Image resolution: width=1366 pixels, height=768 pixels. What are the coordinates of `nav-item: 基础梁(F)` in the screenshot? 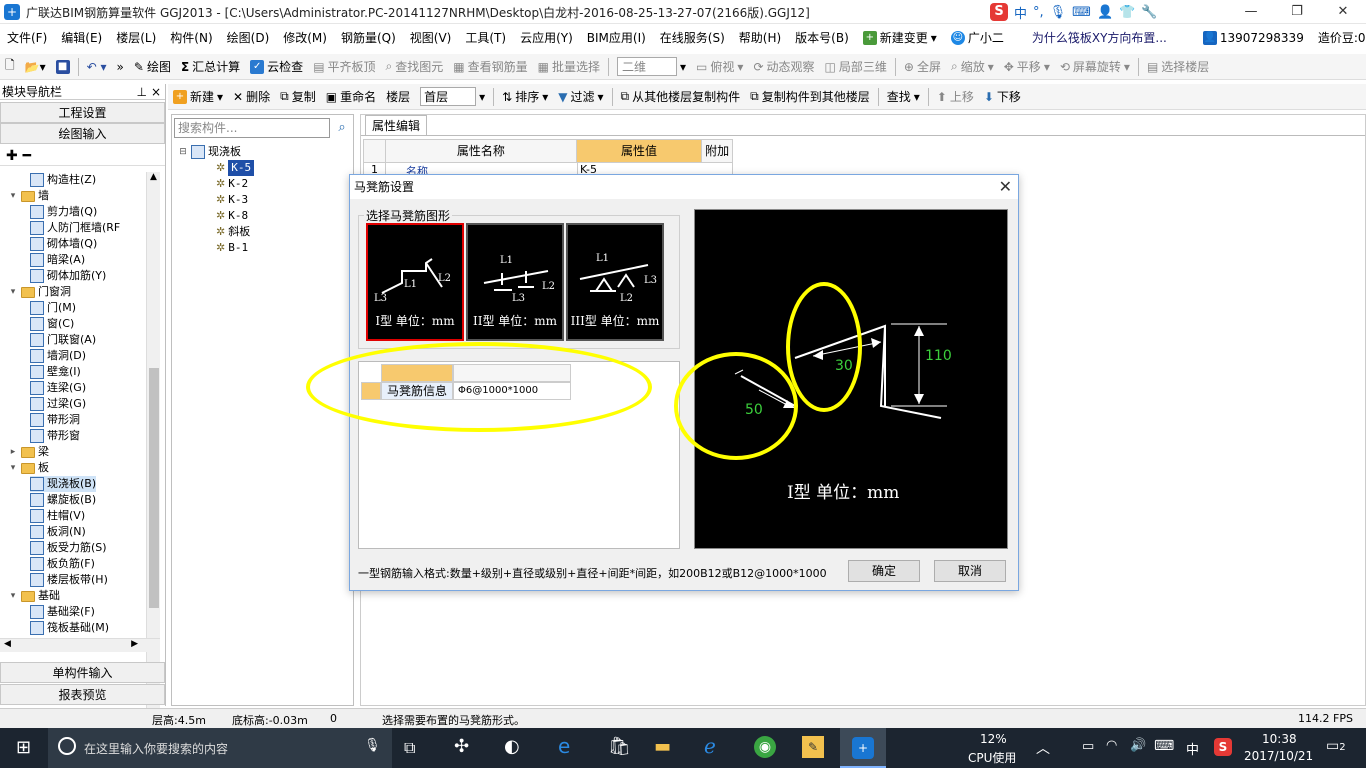 It's located at (62, 612).